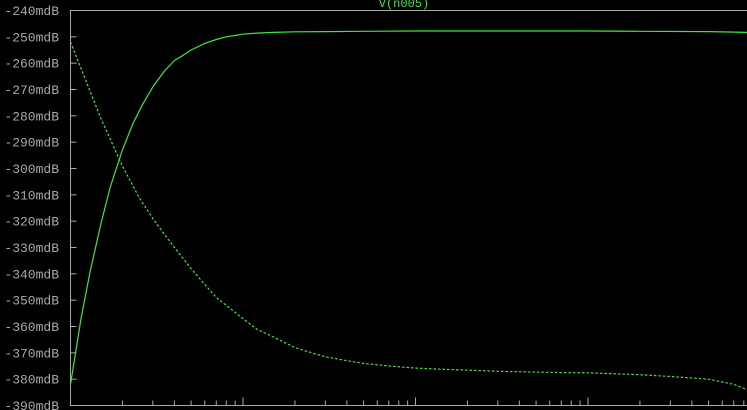  I want to click on y-tick-label: -390mdB, so click(31, 404).